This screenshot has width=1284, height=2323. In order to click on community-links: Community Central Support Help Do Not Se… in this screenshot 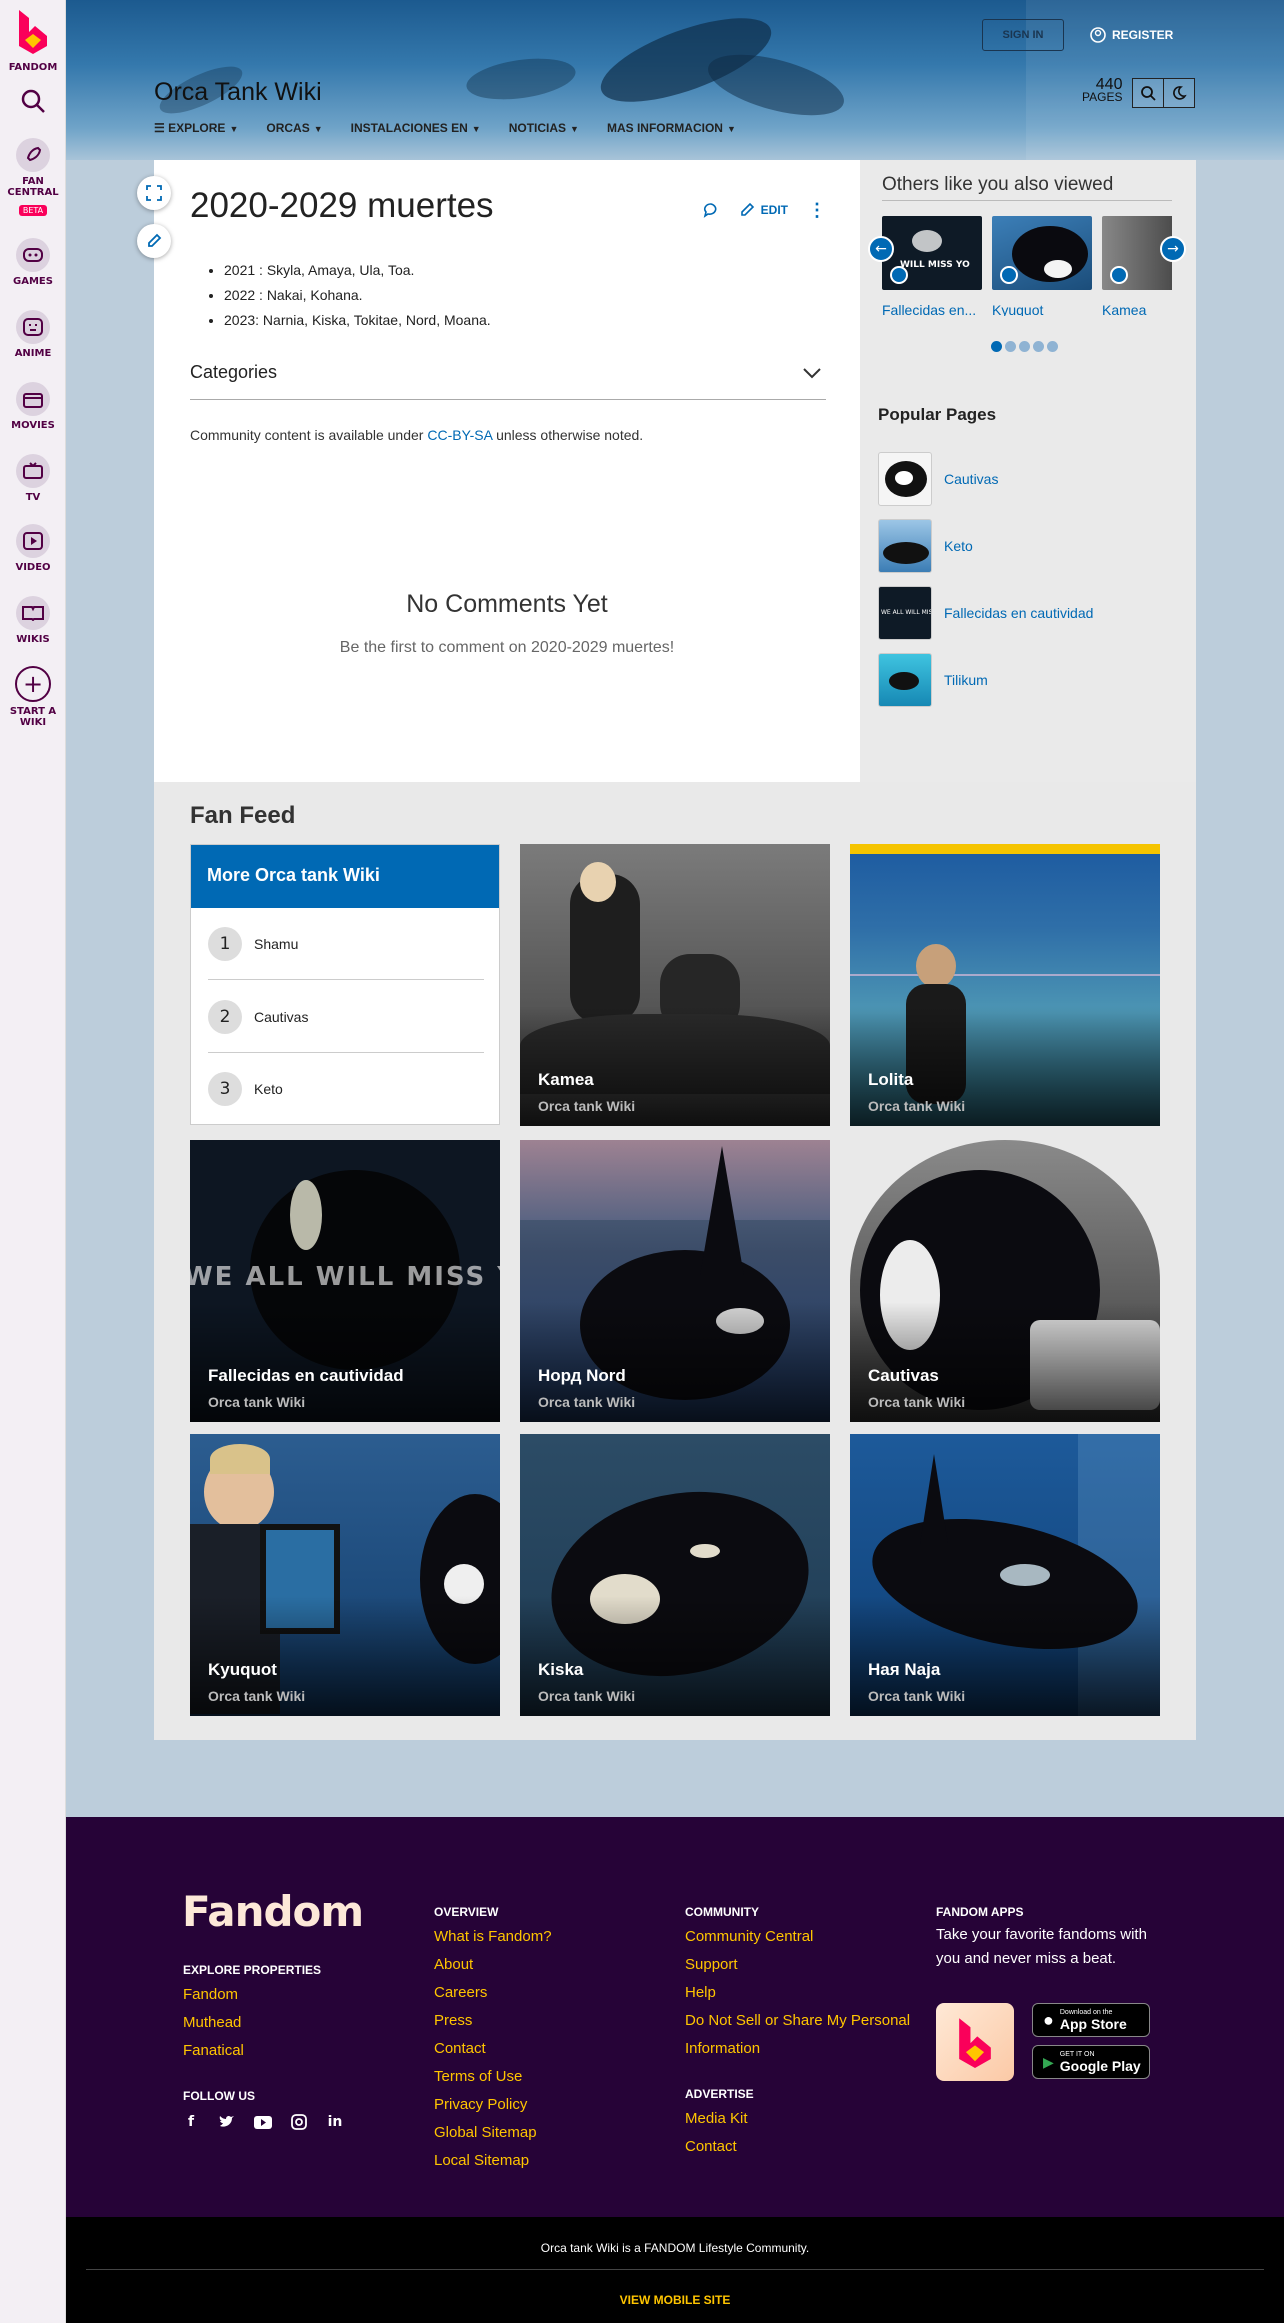, I will do `click(797, 1993)`.